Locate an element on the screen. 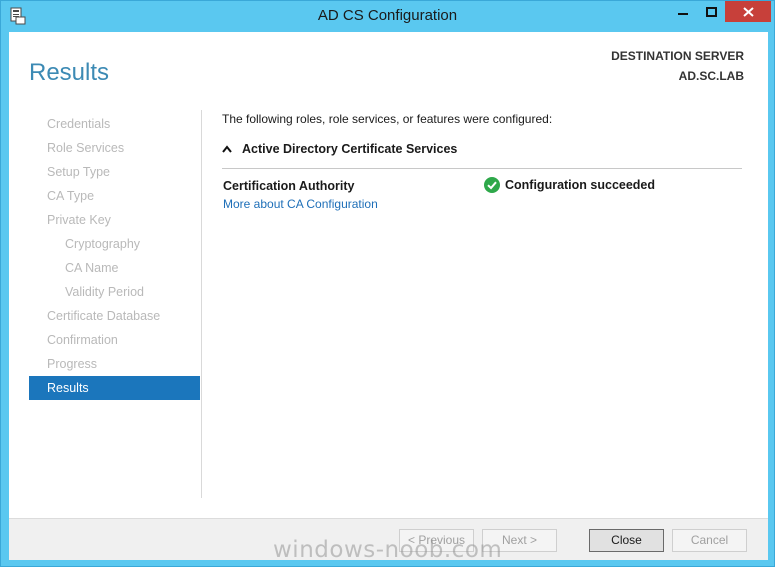 Image resolution: width=775 pixels, height=567 pixels. role-status-text: Configuration succeeded is located at coordinates (580, 185).